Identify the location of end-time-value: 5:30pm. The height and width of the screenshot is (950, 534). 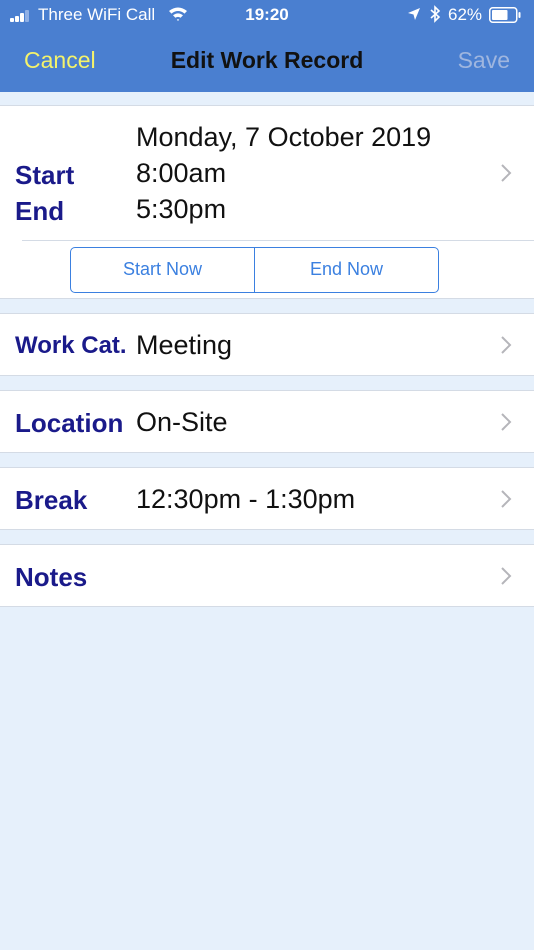
(181, 209).